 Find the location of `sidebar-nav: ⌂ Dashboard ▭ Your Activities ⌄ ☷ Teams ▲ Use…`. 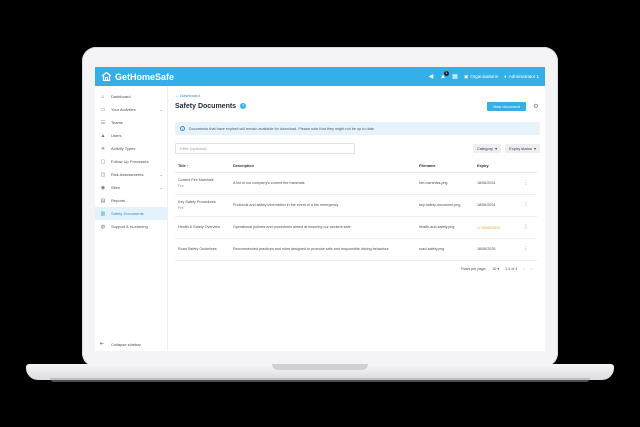

sidebar-nav: ⌂ Dashboard ▭ Your Activities ⌄ ☷ Teams ▲ Use… is located at coordinates (131, 159).